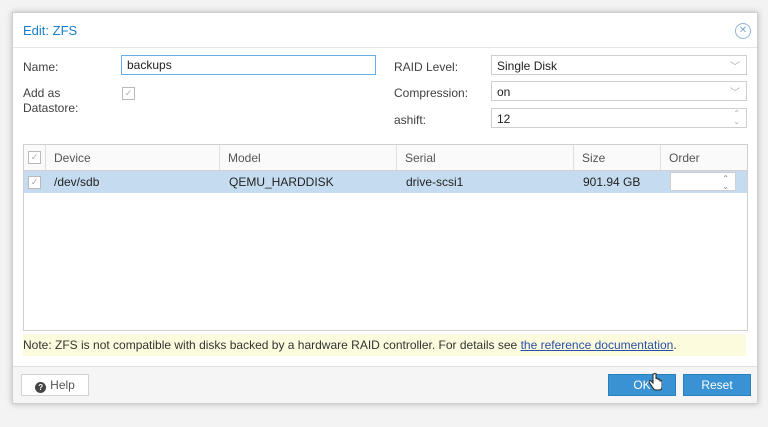 The height and width of the screenshot is (427, 768). Describe the element at coordinates (42, 93) in the screenshot. I see `add-datastore-label-line1: Add as` at that location.